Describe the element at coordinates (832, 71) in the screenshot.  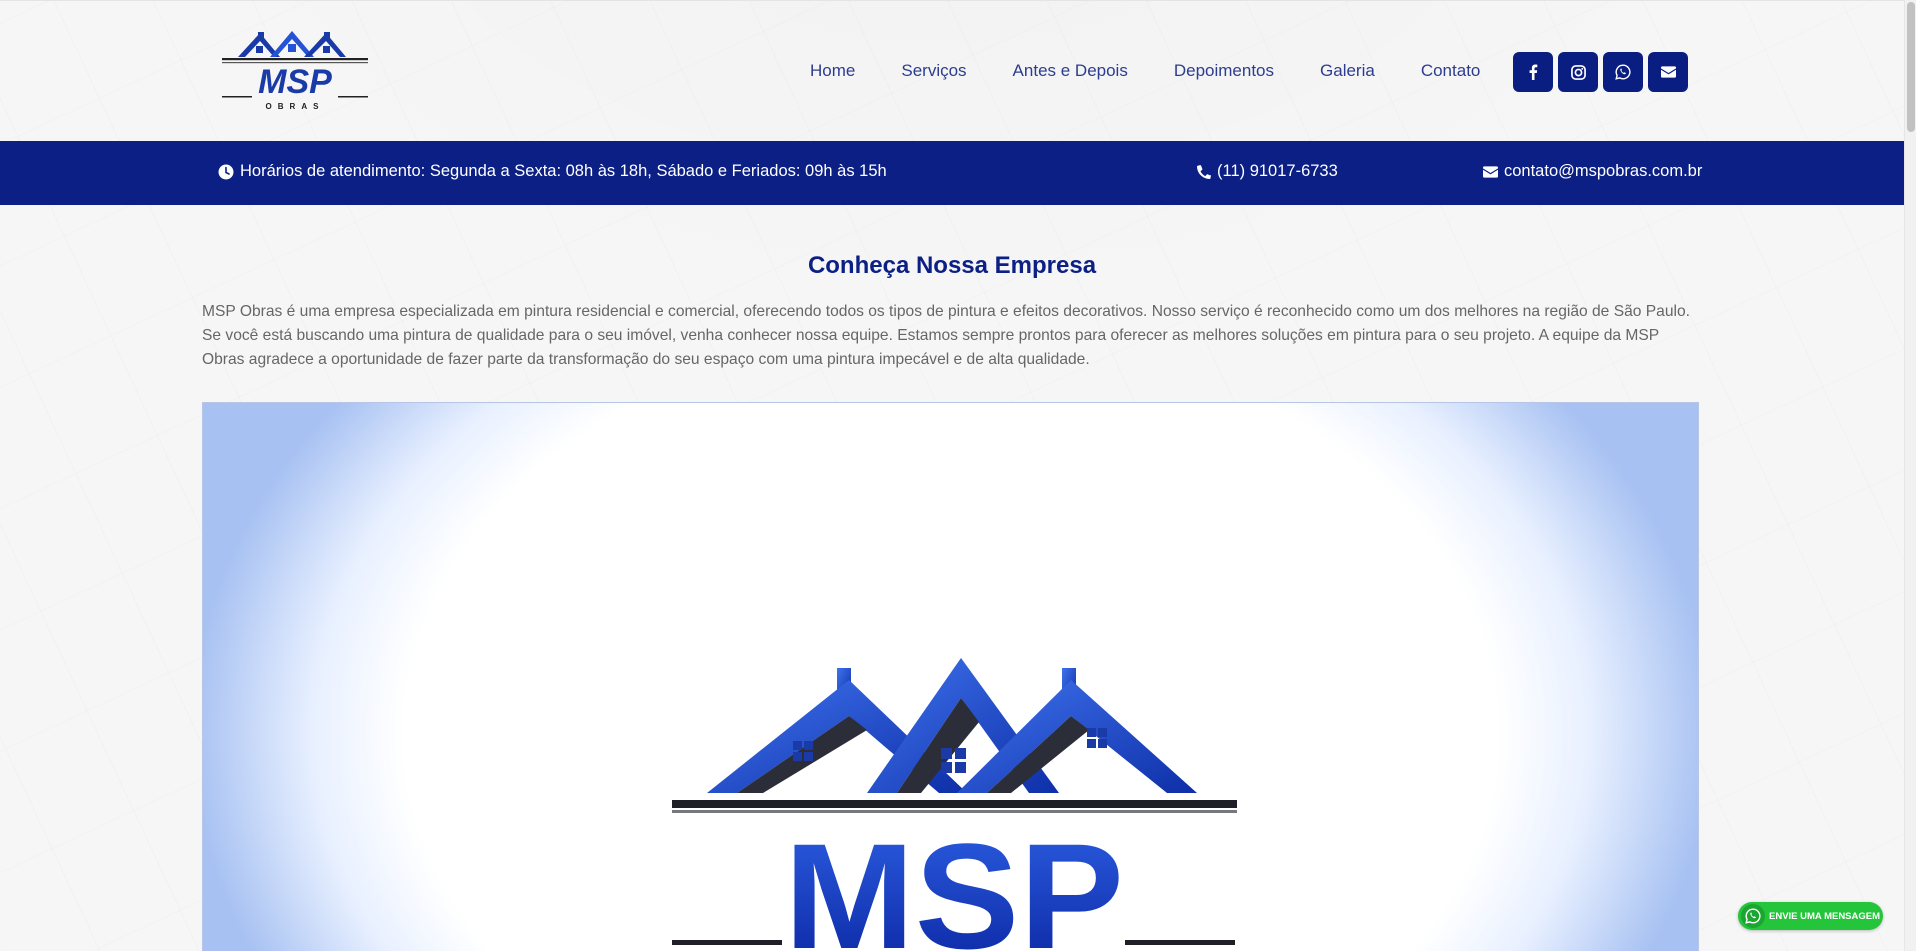
I see `nav-home: Home` at that location.